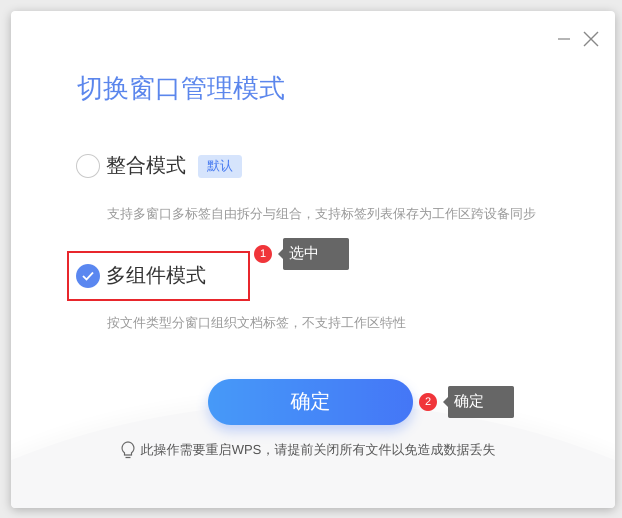  I want to click on dialog-title: 切换窗口管理模式, so click(181, 88).